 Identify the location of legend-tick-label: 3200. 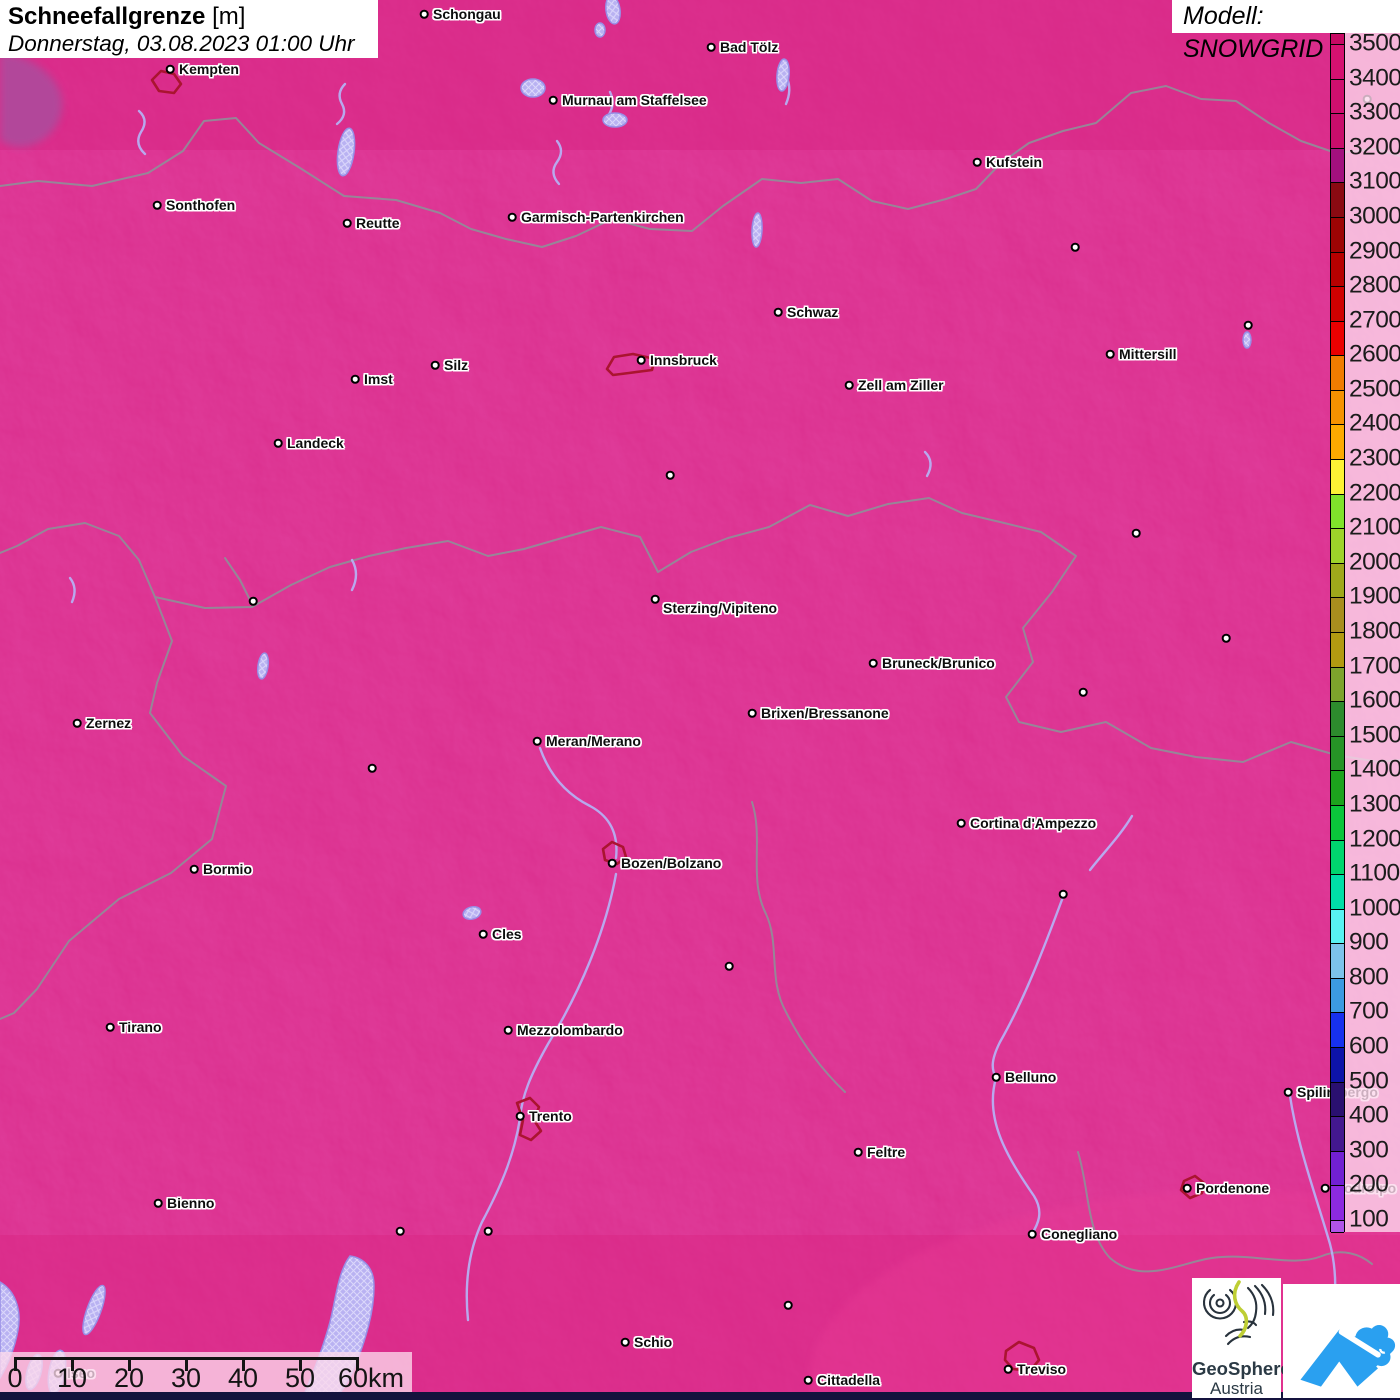
(1374, 147).